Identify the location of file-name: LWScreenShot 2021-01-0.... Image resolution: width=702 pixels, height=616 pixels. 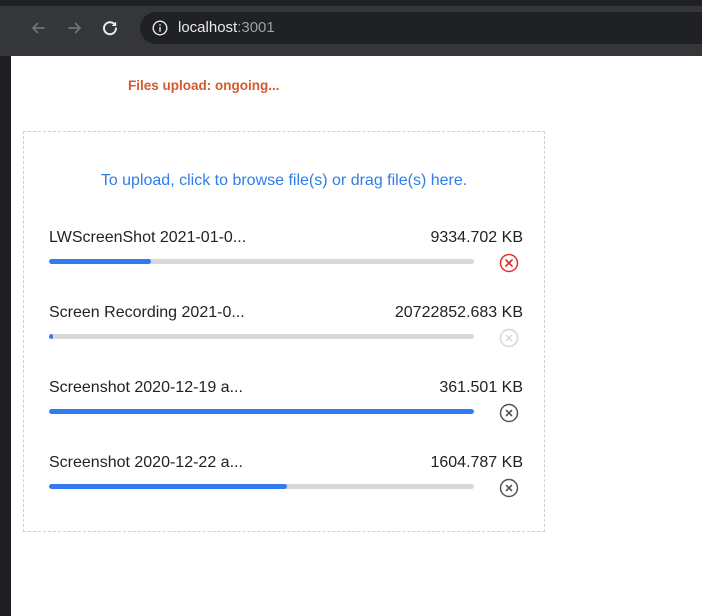
(148, 237).